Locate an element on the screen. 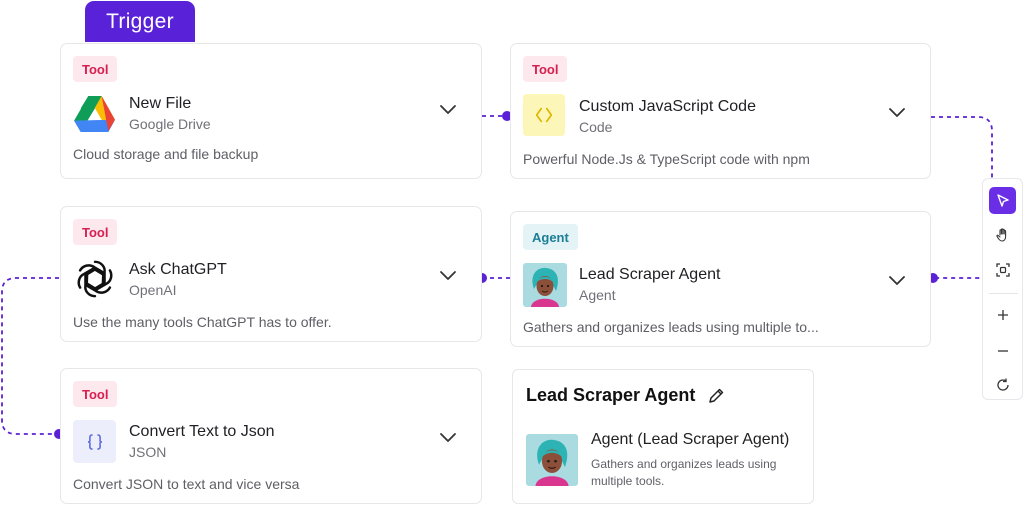  card-subtitle: OpenAI is located at coordinates (153, 290).